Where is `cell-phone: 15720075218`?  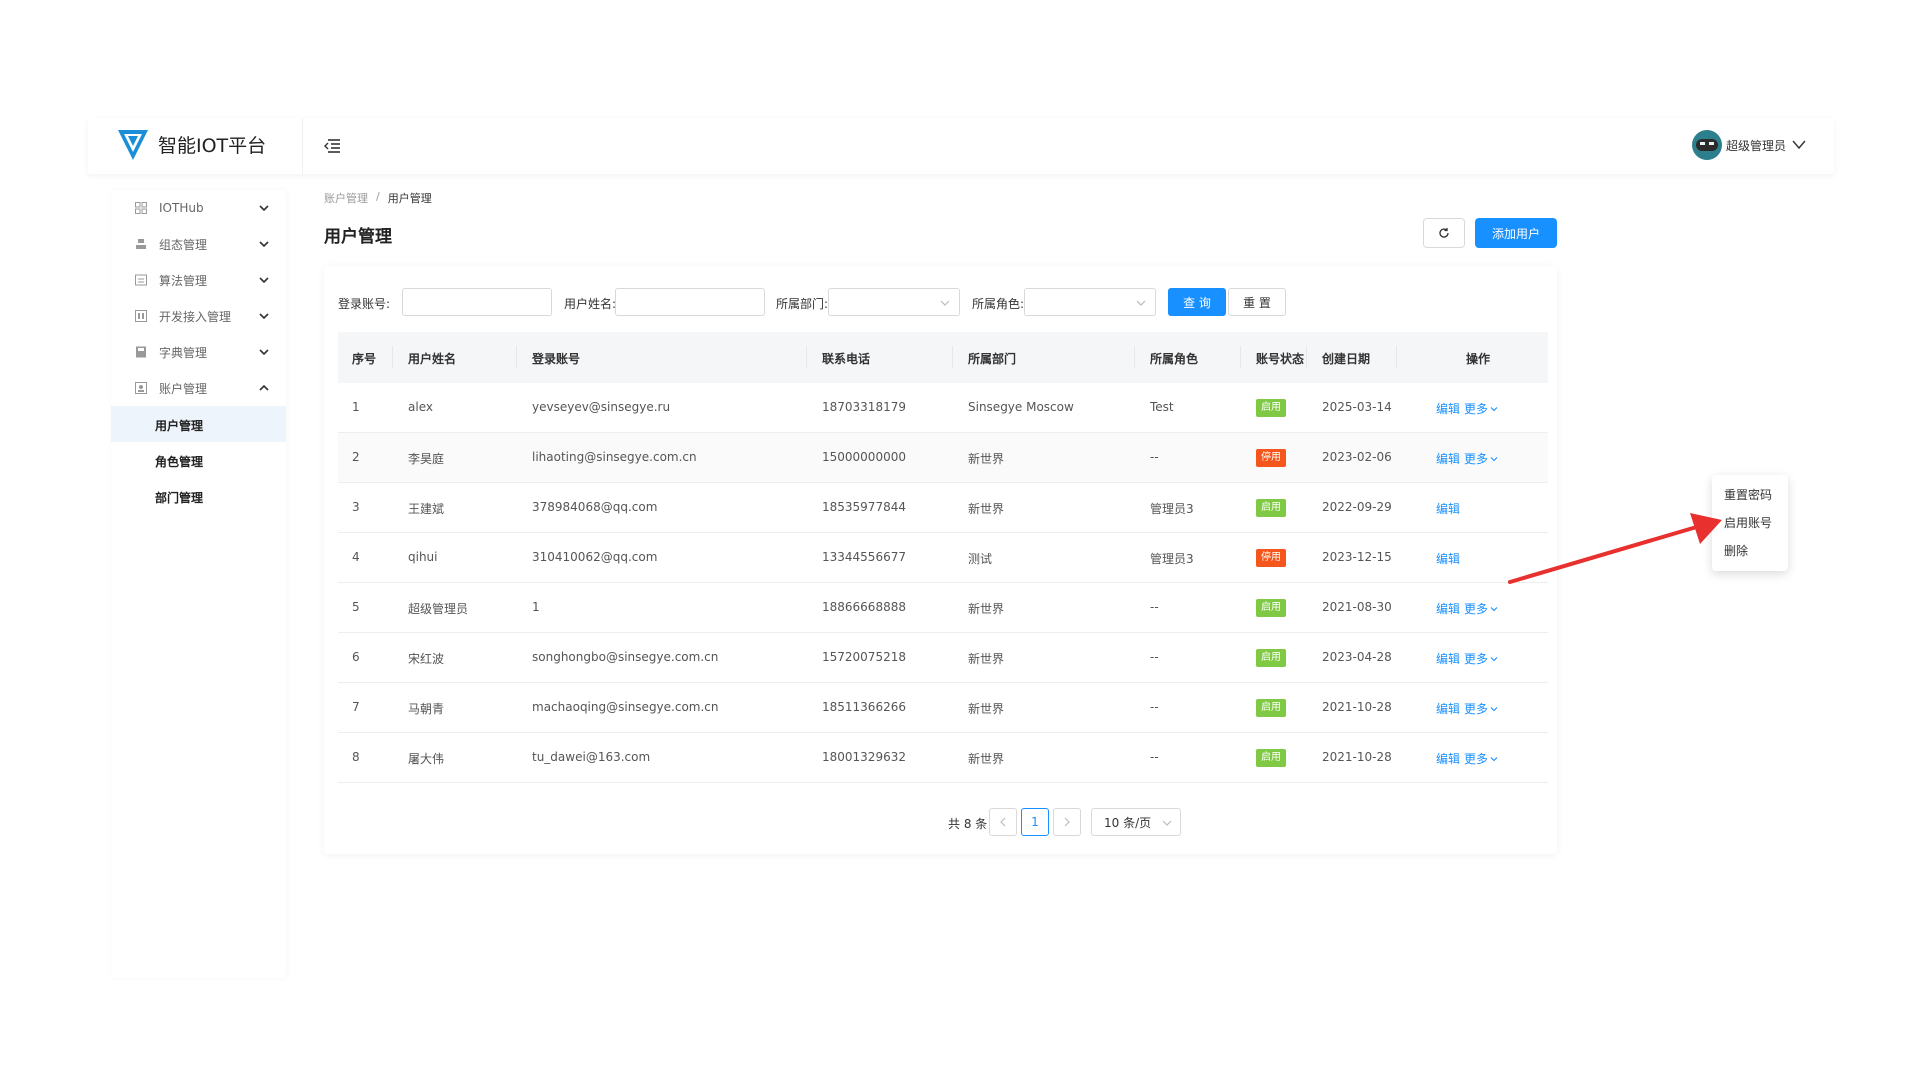 cell-phone: 15720075218 is located at coordinates (864, 657).